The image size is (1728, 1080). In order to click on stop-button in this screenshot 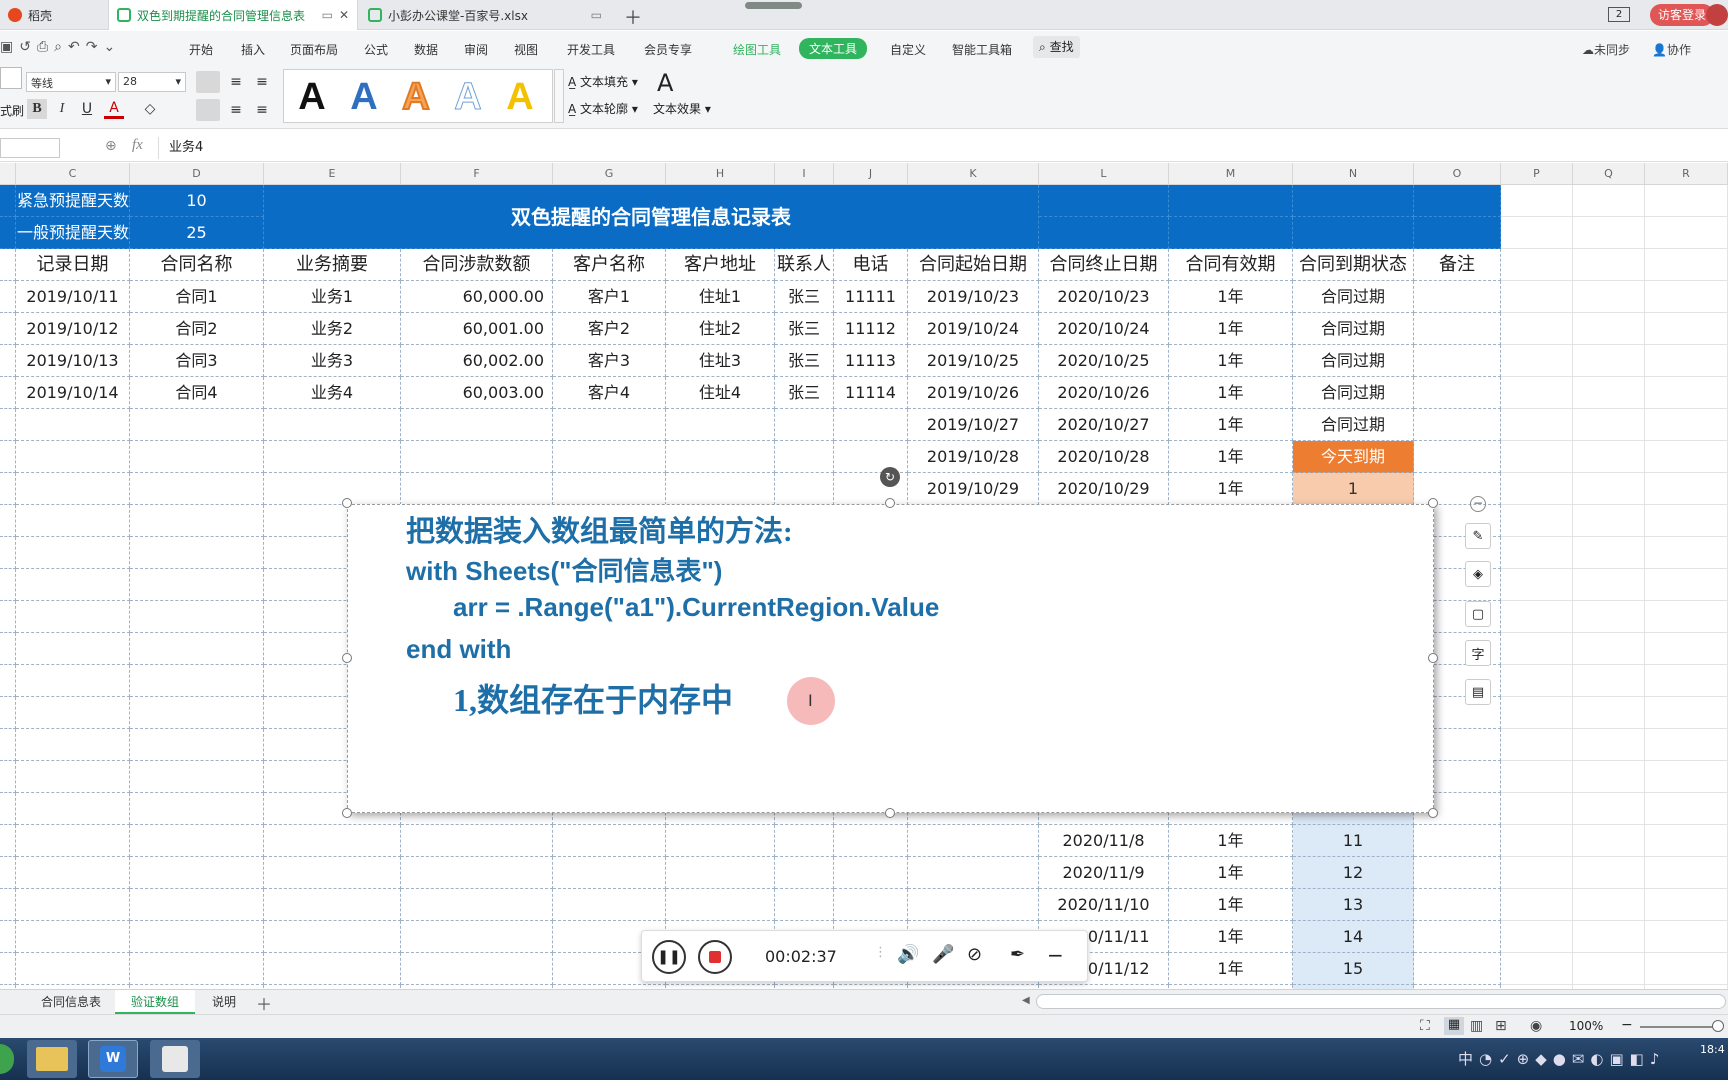, I will do `click(715, 957)`.